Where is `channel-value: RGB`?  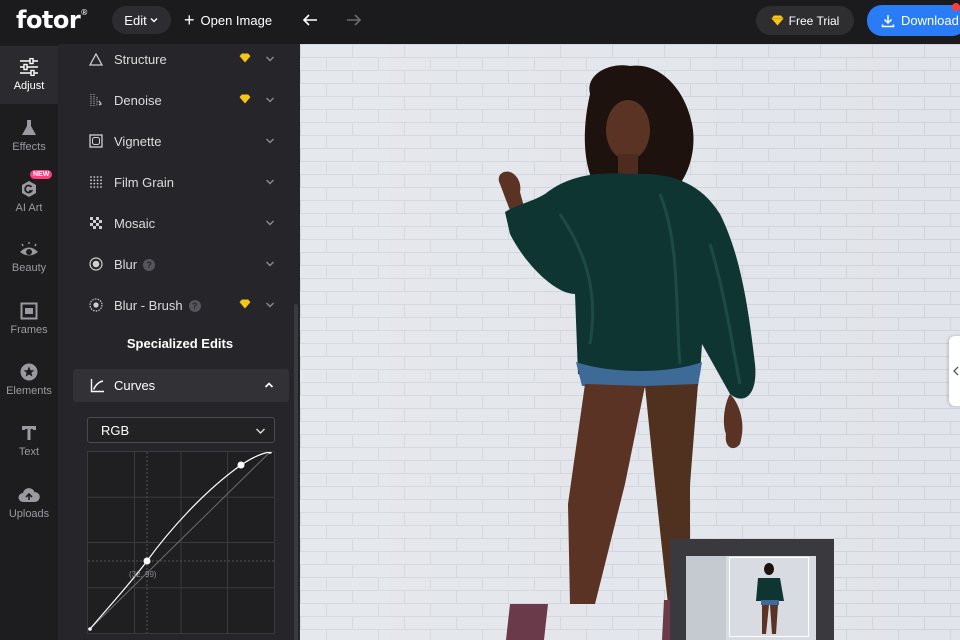 channel-value: RGB is located at coordinates (115, 430).